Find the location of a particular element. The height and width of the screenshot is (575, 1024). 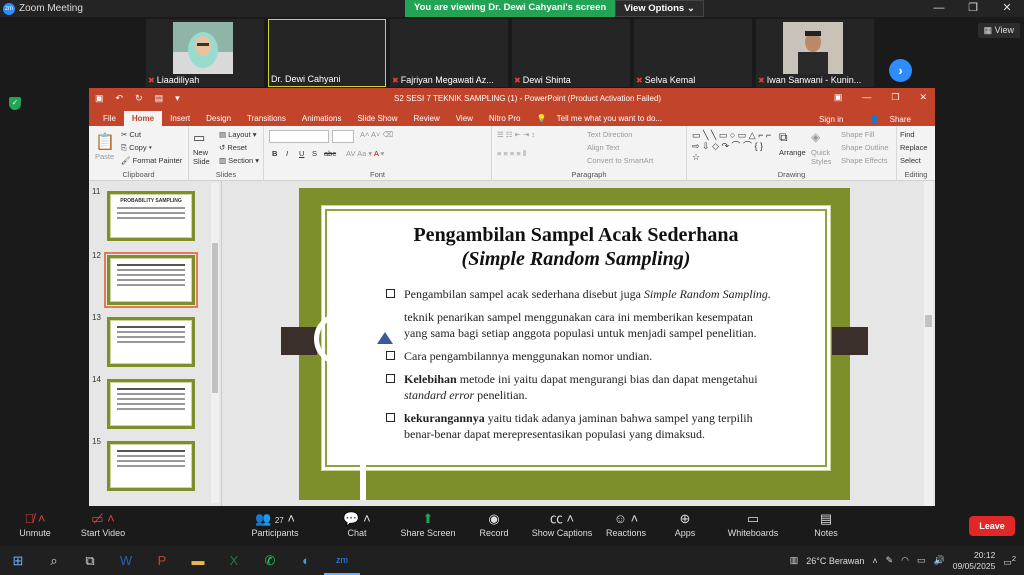

clock: 20:12 09/05/2025 is located at coordinates (974, 561).